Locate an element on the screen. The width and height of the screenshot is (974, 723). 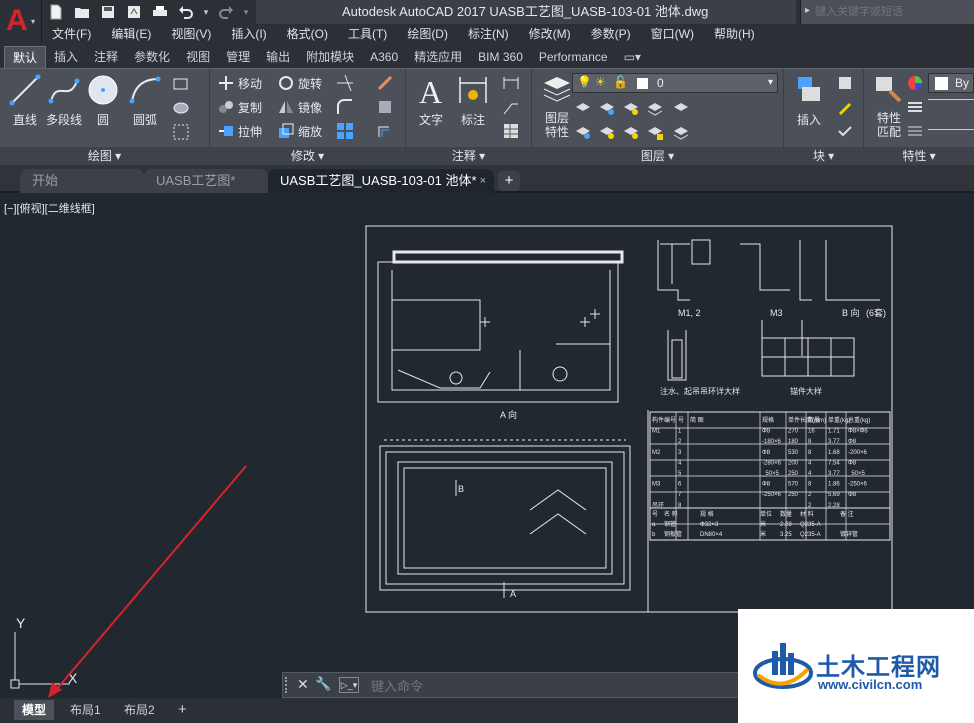
print-icon is located at coordinates (160, 12).